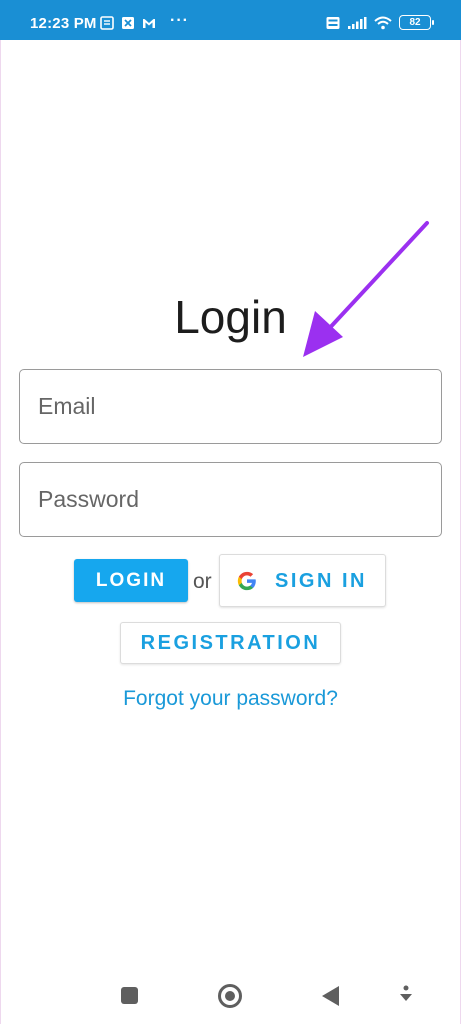 The width and height of the screenshot is (461, 1024). I want to click on status-notification-icons, so click(128, 23).